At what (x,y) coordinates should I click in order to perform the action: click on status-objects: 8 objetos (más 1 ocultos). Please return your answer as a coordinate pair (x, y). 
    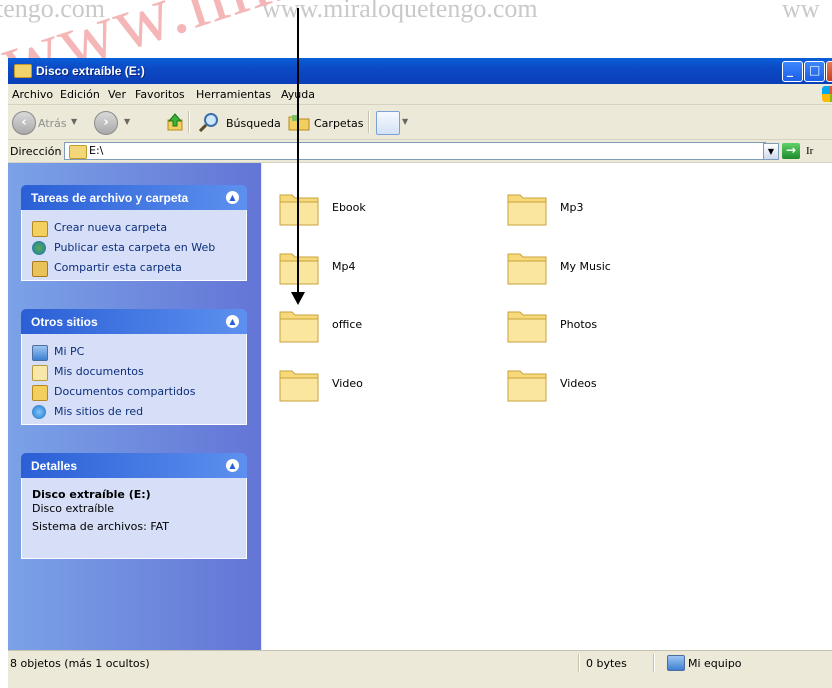
    Looking at the image, I should click on (80, 663).